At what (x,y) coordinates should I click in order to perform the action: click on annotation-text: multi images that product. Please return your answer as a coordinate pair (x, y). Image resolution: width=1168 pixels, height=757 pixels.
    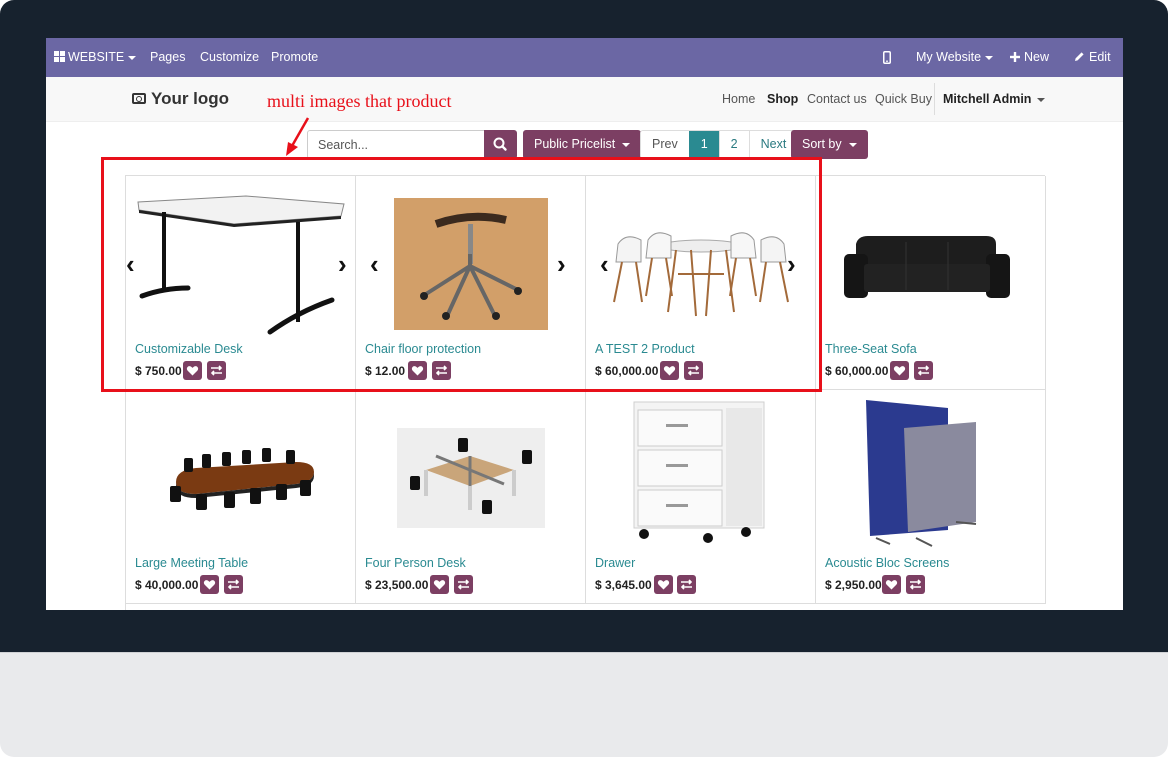
    Looking at the image, I should click on (359, 101).